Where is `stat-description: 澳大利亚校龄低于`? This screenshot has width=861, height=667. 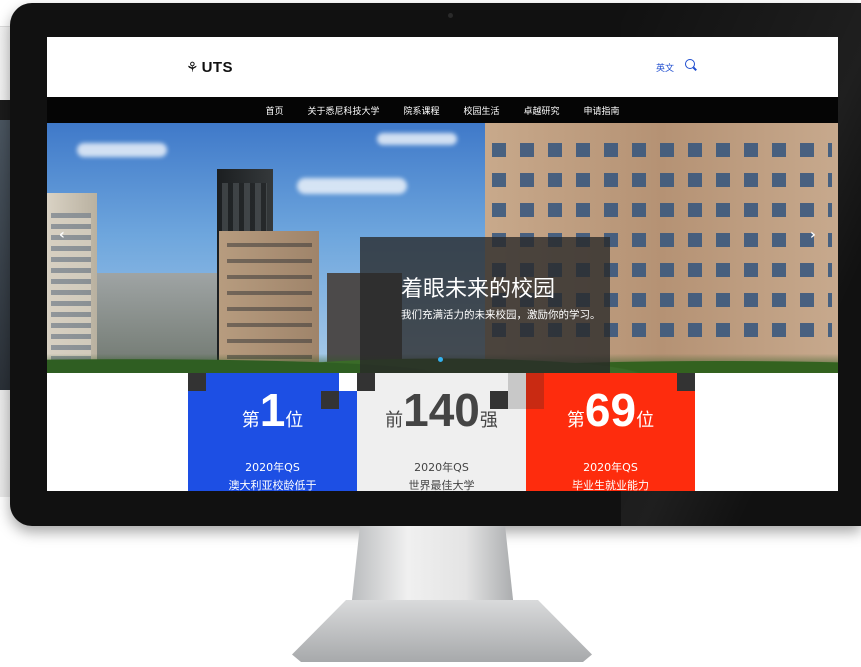
stat-description: 澳大利亚校龄低于 is located at coordinates (272, 485).